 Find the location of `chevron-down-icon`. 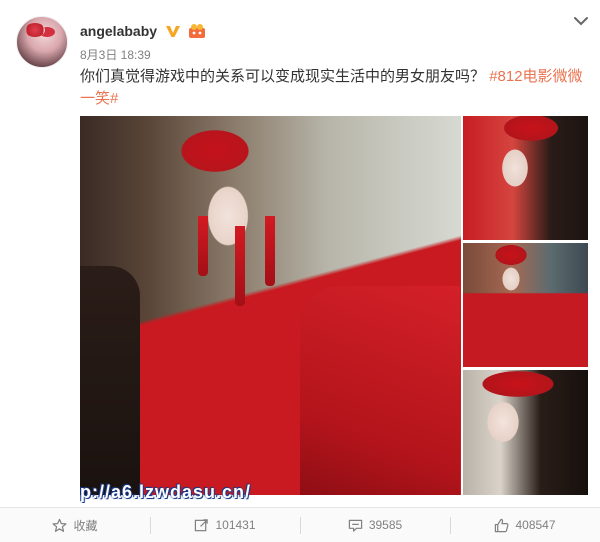

chevron-down-icon is located at coordinates (581, 21).